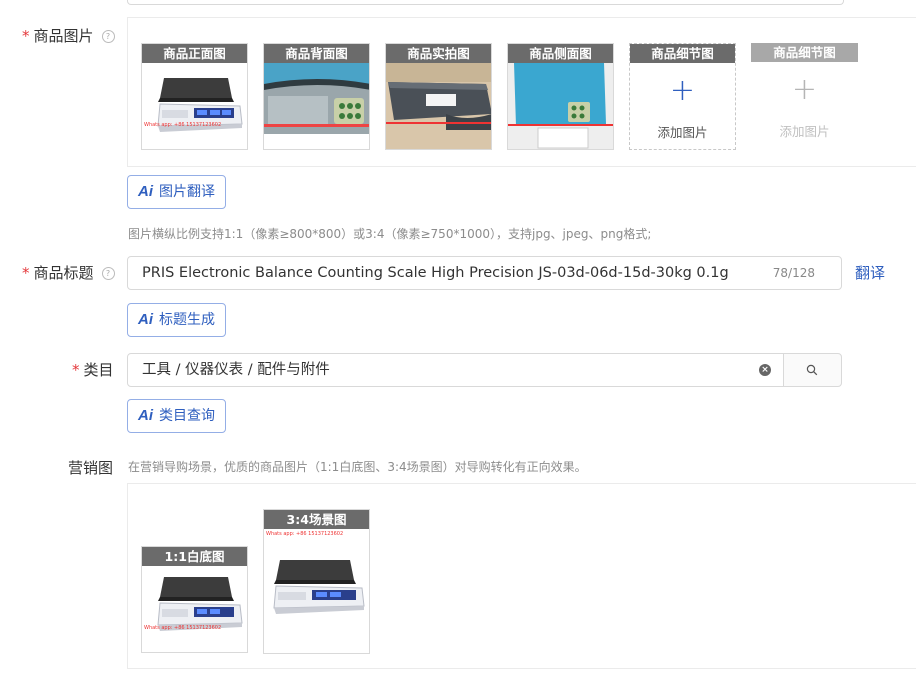 The height and width of the screenshot is (676, 916). What do you see at coordinates (870, 272) in the screenshot?
I see `translate-link: 翻译` at bounding box center [870, 272].